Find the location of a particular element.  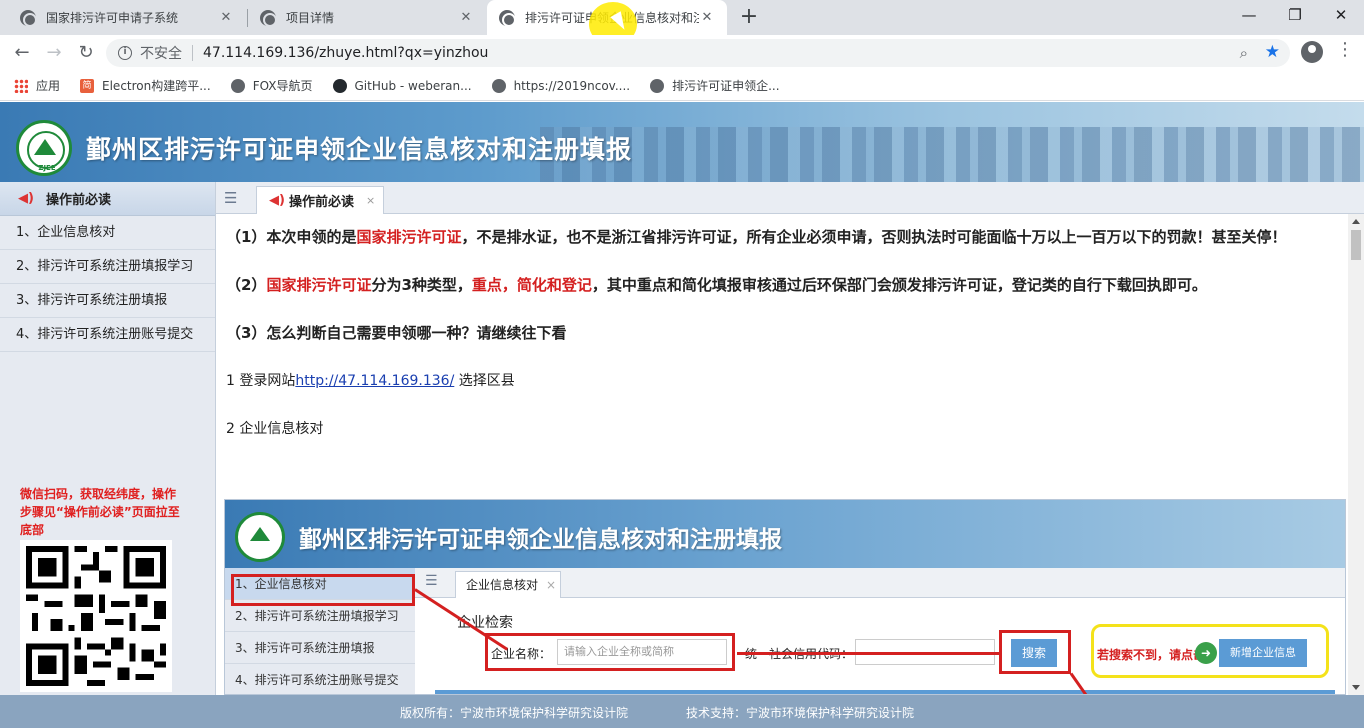

page-tabs-bar: ☰ ◀) 操作前必读 × is located at coordinates (790, 198).